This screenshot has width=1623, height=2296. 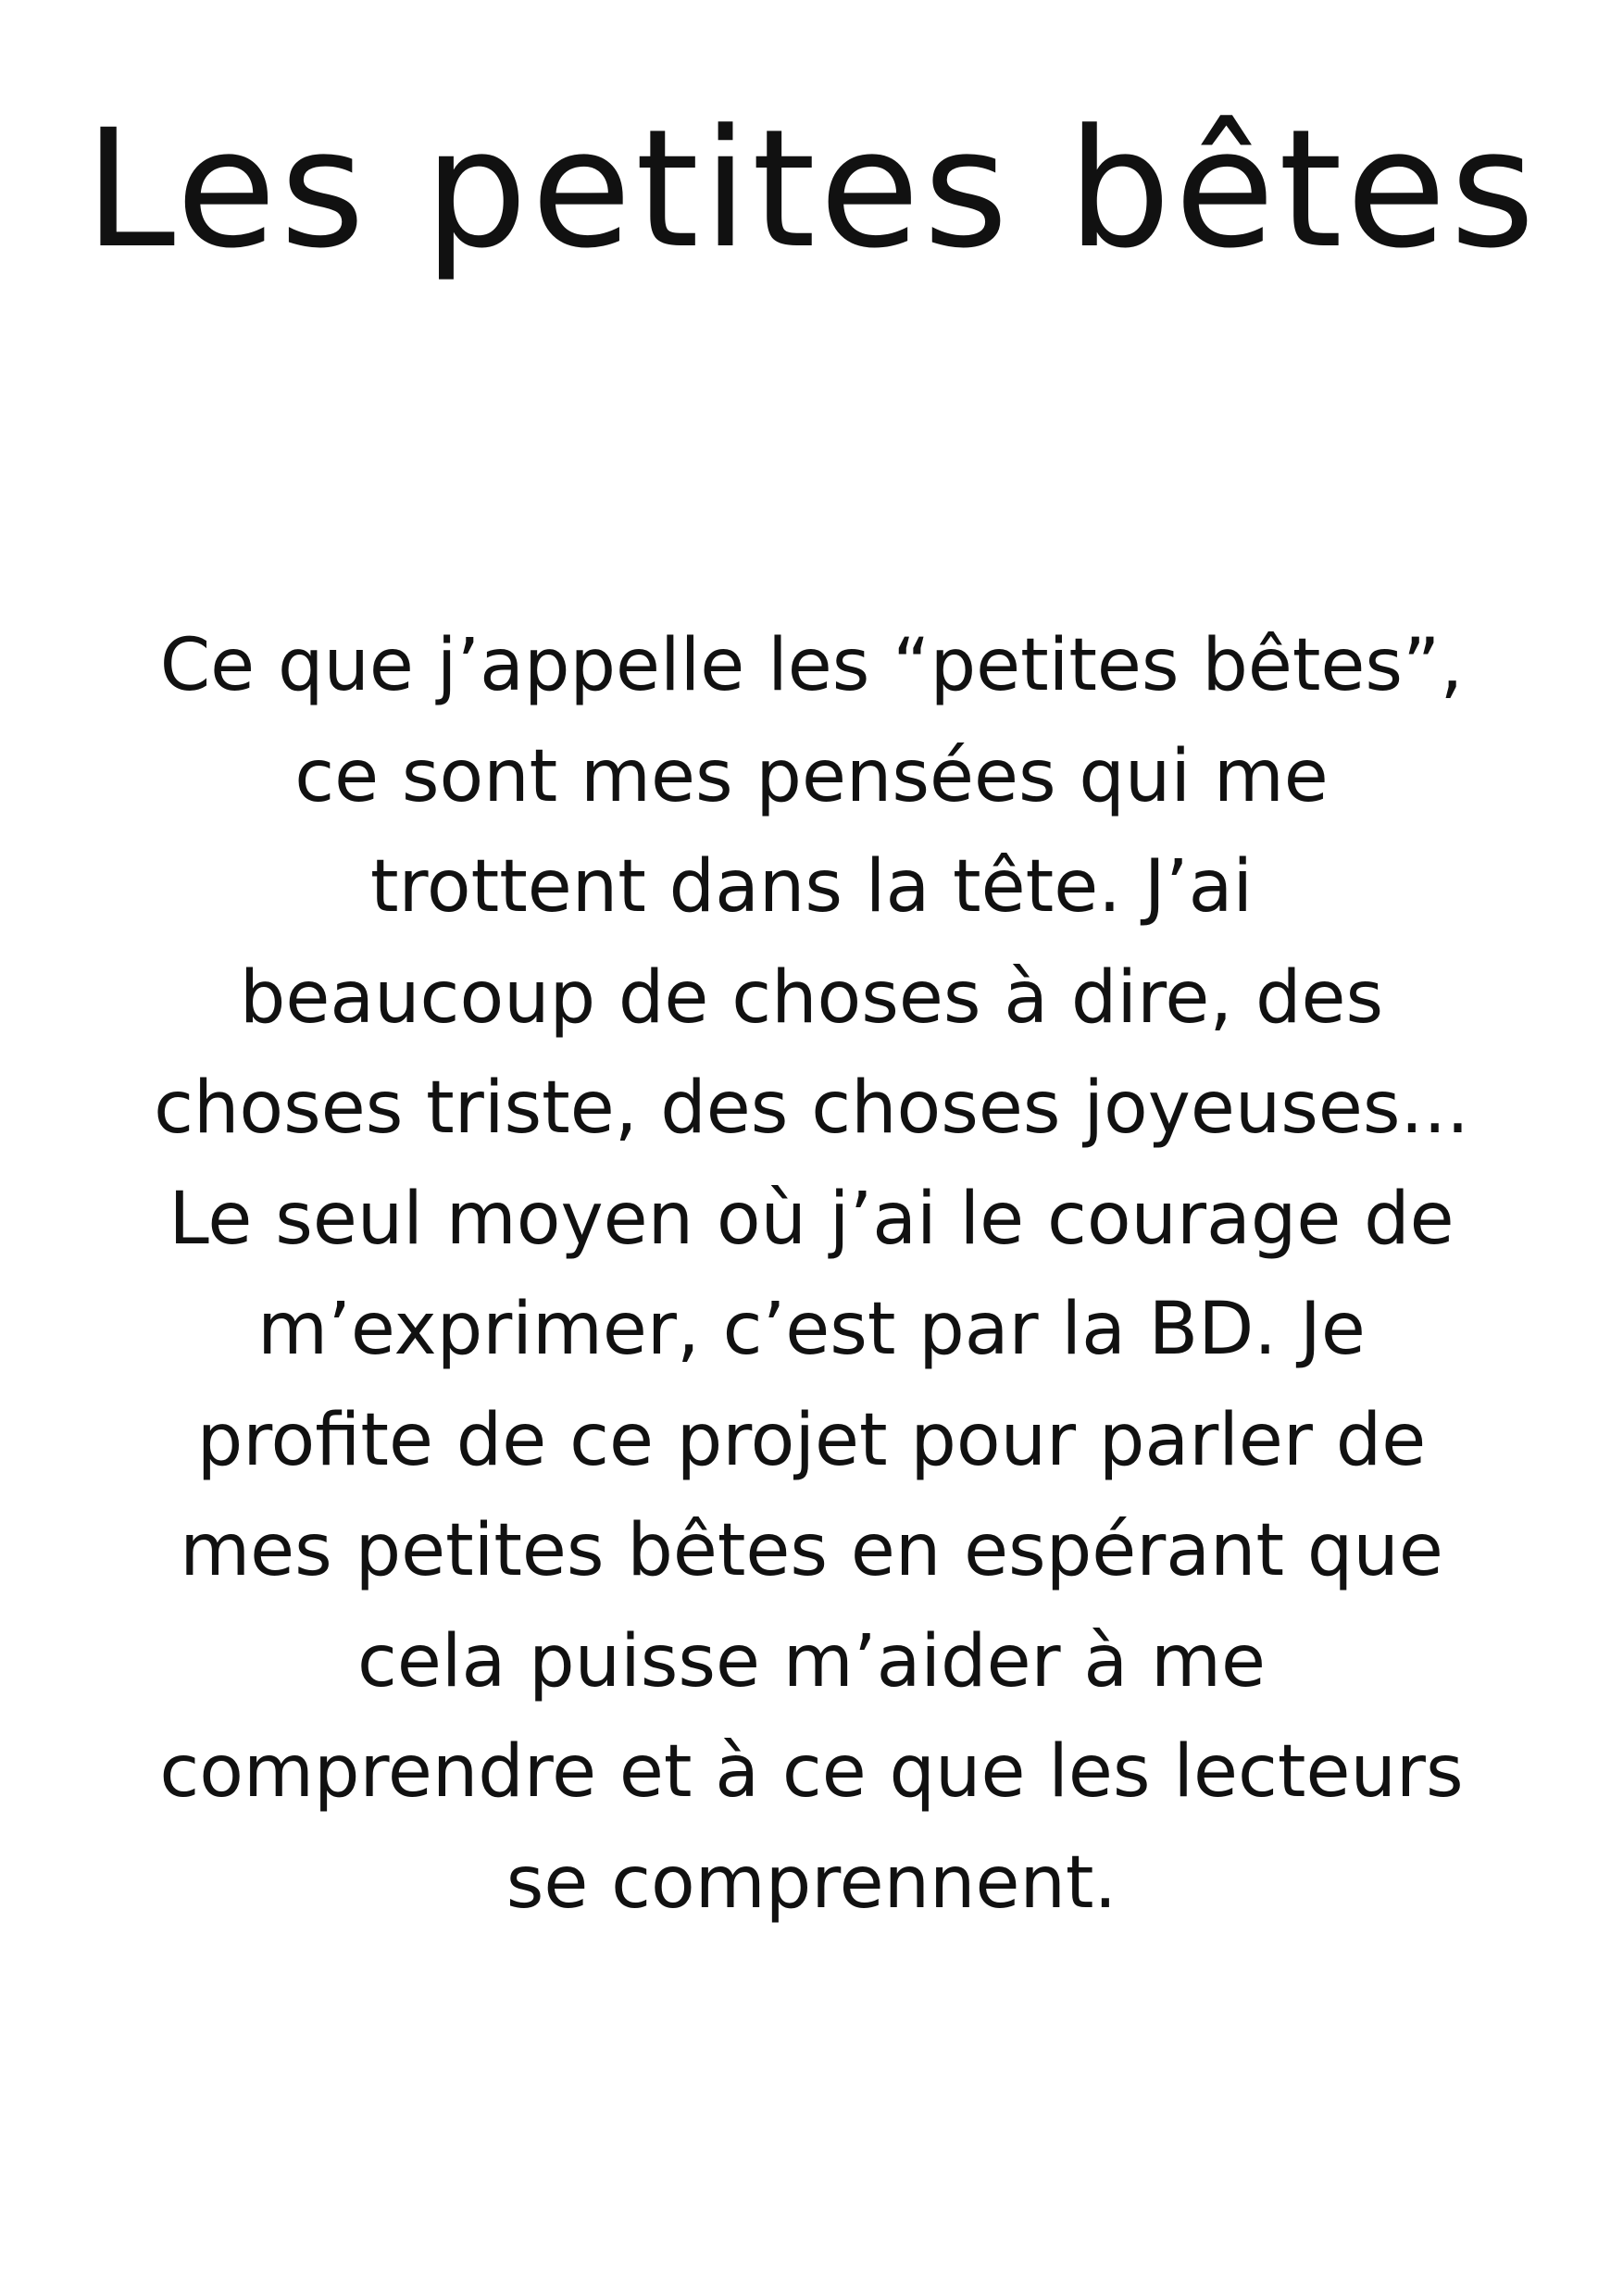 What do you see at coordinates (811, 1661) in the screenshot?
I see `paragraph-line: cela puisse m’aider à me` at bounding box center [811, 1661].